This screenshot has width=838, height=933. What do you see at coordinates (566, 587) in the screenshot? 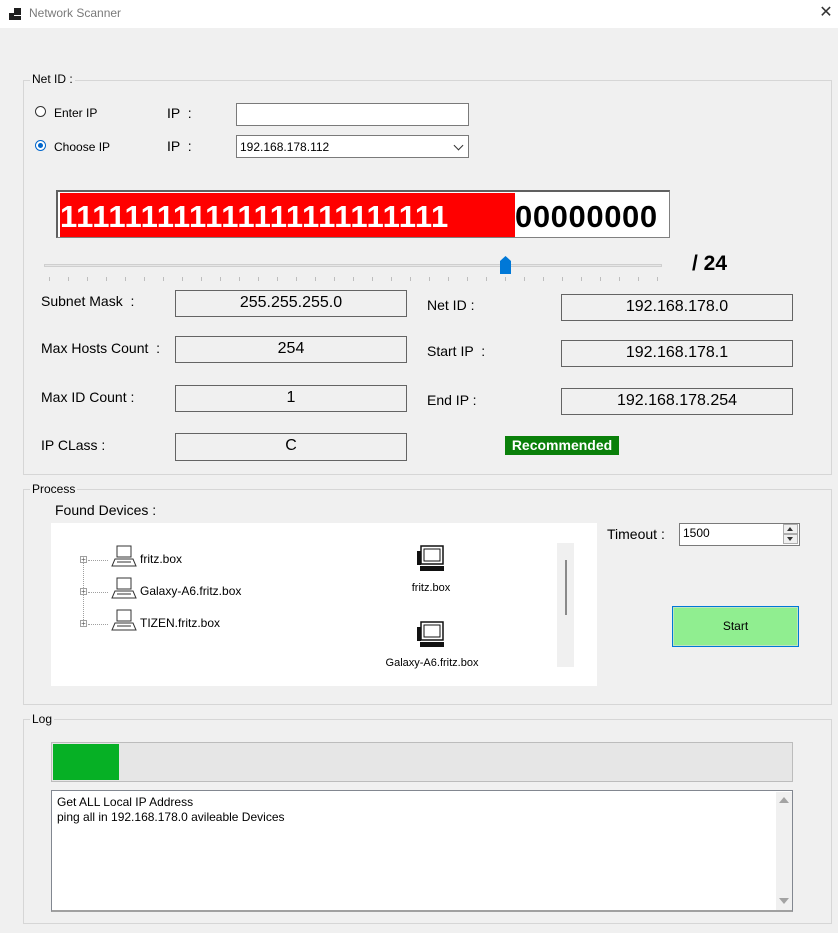
I see `devices-scrollbar-thumb` at bounding box center [566, 587].